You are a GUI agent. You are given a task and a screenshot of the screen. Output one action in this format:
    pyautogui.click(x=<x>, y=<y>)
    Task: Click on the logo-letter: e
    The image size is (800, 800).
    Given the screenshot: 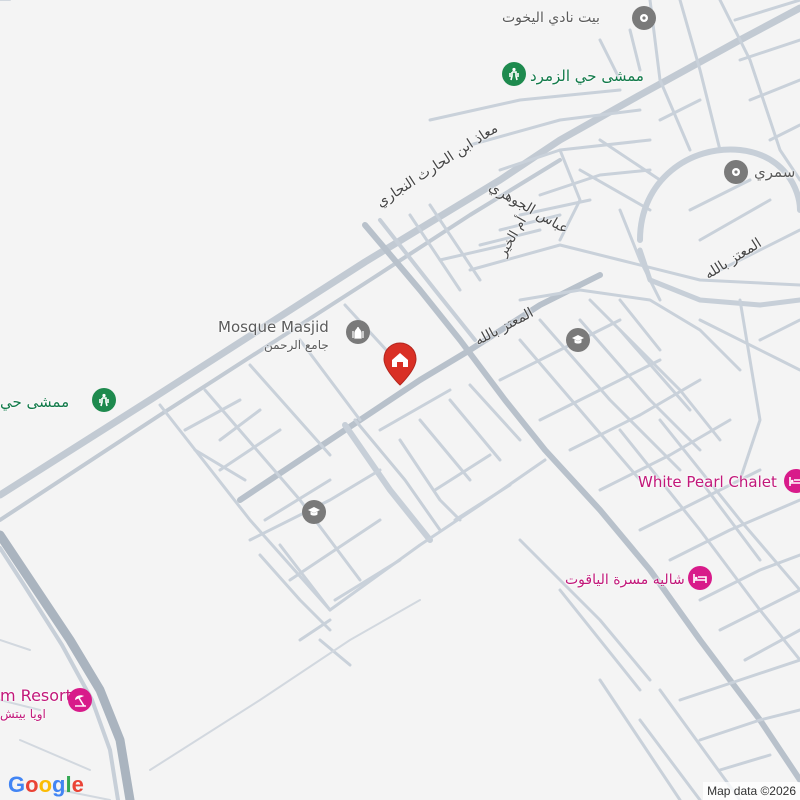 What is the action you would take?
    pyautogui.click(x=77, y=784)
    